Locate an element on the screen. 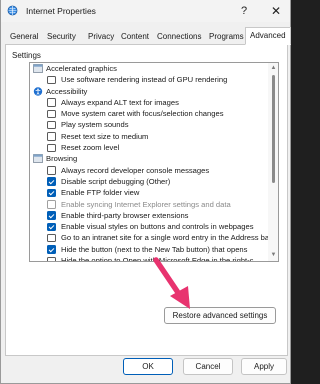 This screenshot has height=384, width=320. settings-option: Play system sounds is located at coordinates (149, 124).